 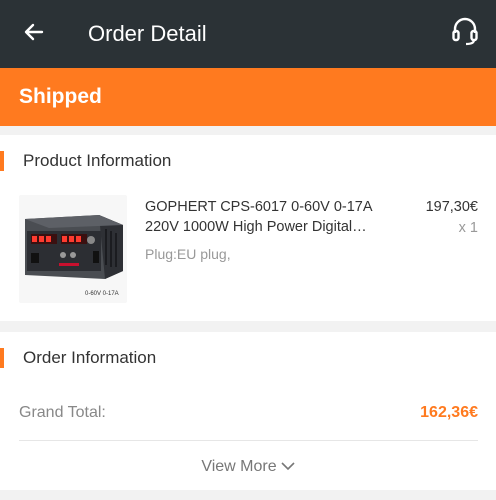 What do you see at coordinates (73, 249) in the screenshot?
I see `product-image: 0-60V 0-17A` at bounding box center [73, 249].